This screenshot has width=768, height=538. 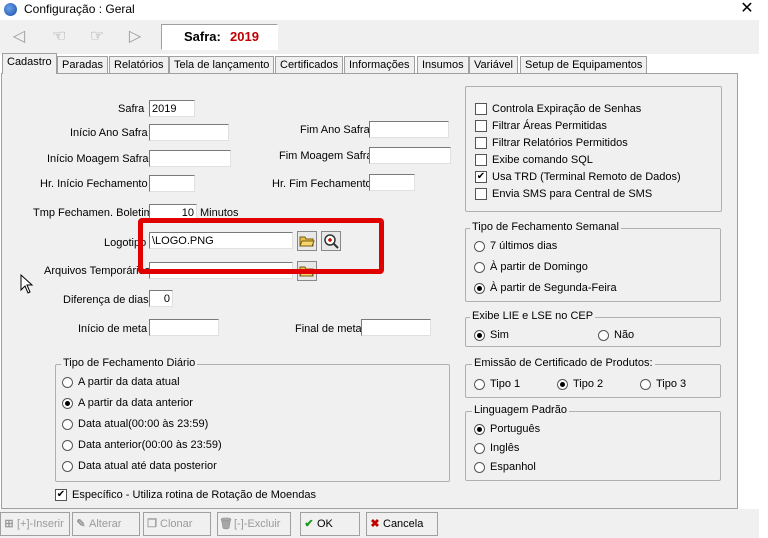 I want to click on exibe-lie-option-sim: Sim, so click(x=499, y=335).